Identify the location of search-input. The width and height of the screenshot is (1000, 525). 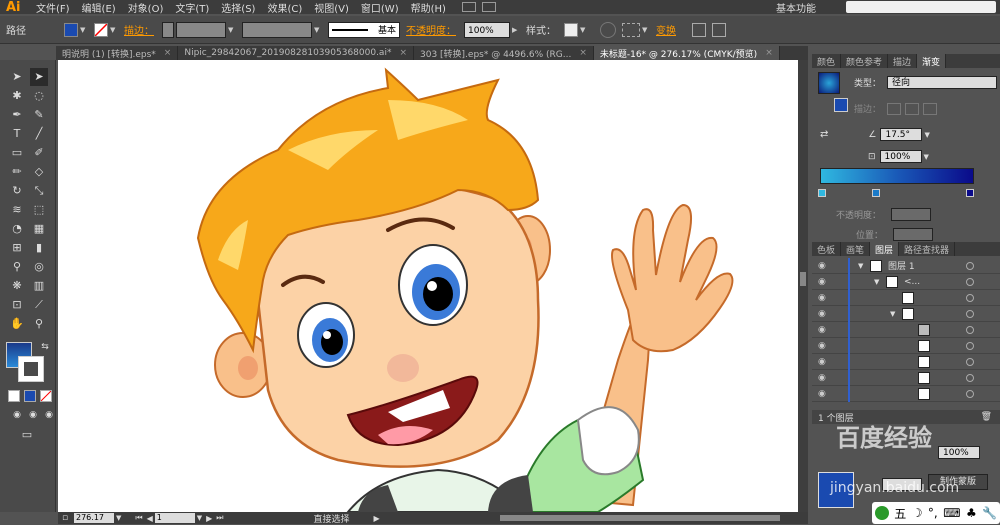
(921, 7).